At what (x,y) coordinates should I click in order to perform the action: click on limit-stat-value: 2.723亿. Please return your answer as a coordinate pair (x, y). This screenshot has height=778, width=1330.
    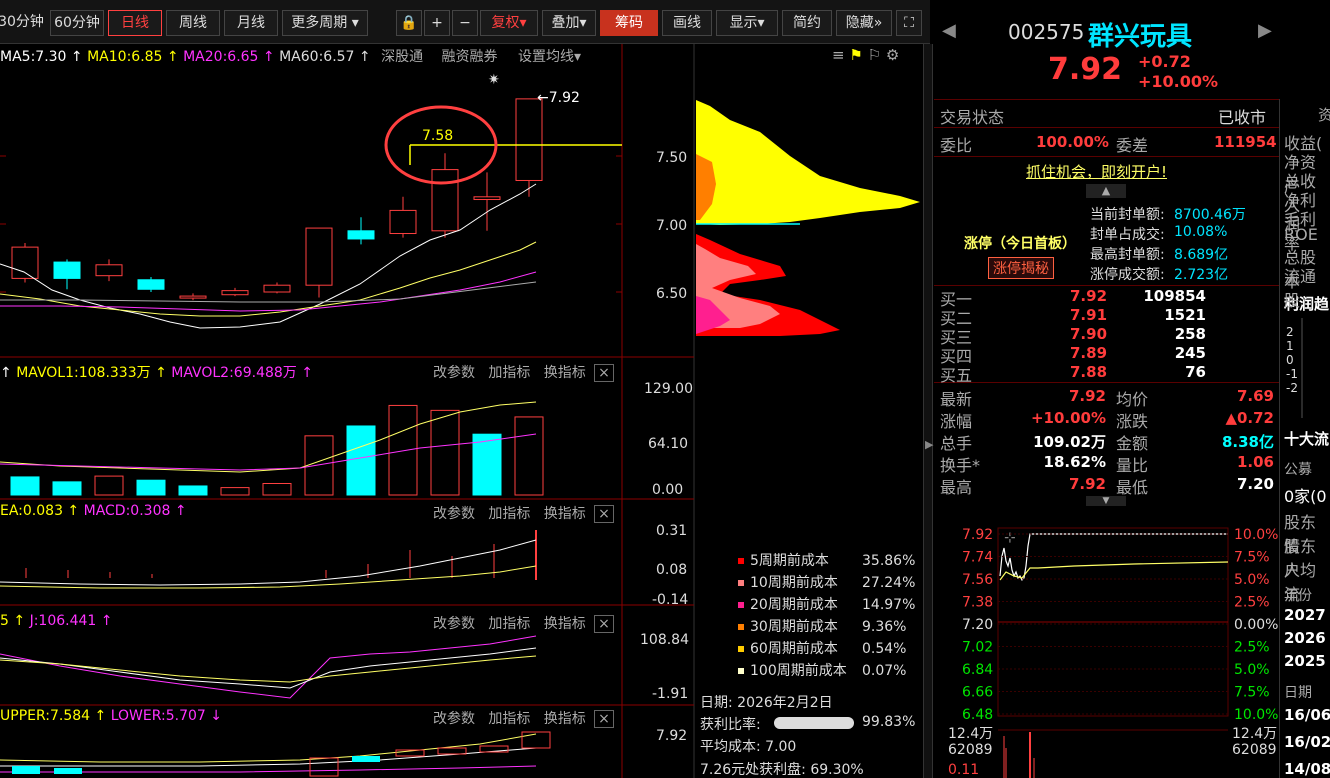
    Looking at the image, I should click on (1201, 275).